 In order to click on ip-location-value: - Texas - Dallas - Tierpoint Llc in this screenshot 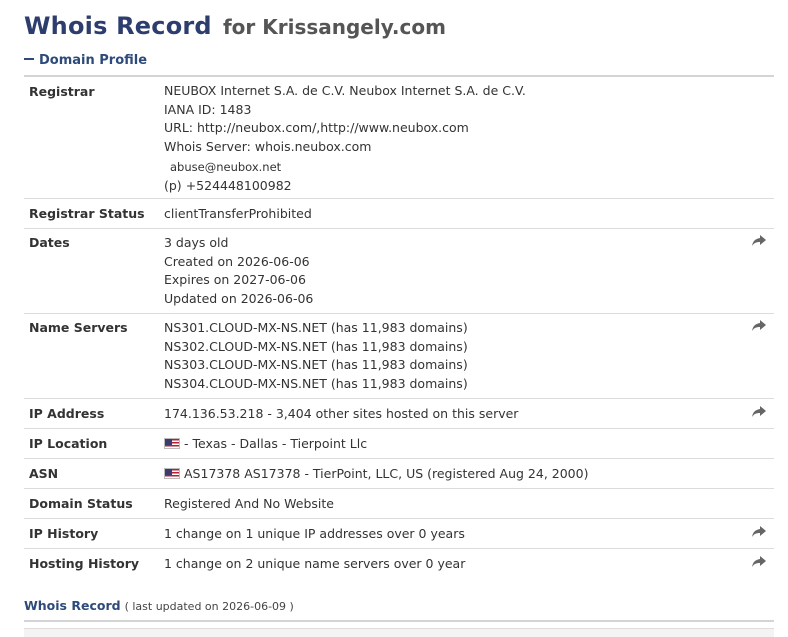, I will do `click(454, 443)`.